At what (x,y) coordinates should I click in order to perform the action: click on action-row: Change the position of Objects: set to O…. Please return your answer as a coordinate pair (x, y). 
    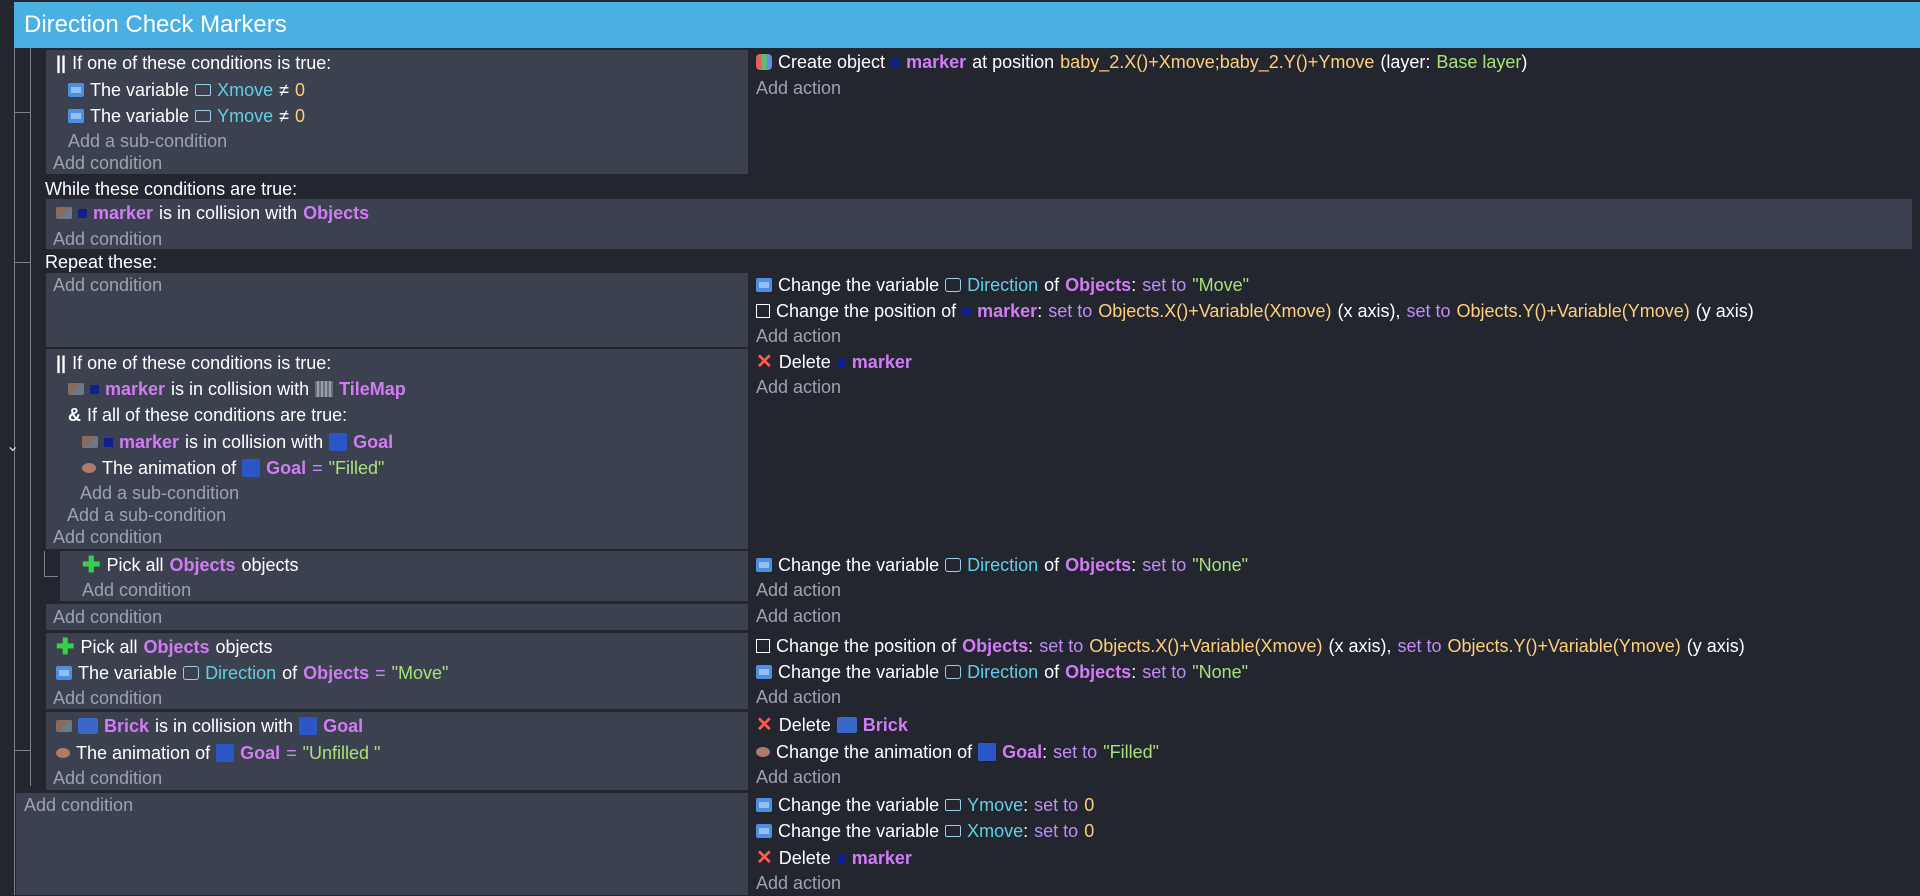
    Looking at the image, I should click on (1250, 646).